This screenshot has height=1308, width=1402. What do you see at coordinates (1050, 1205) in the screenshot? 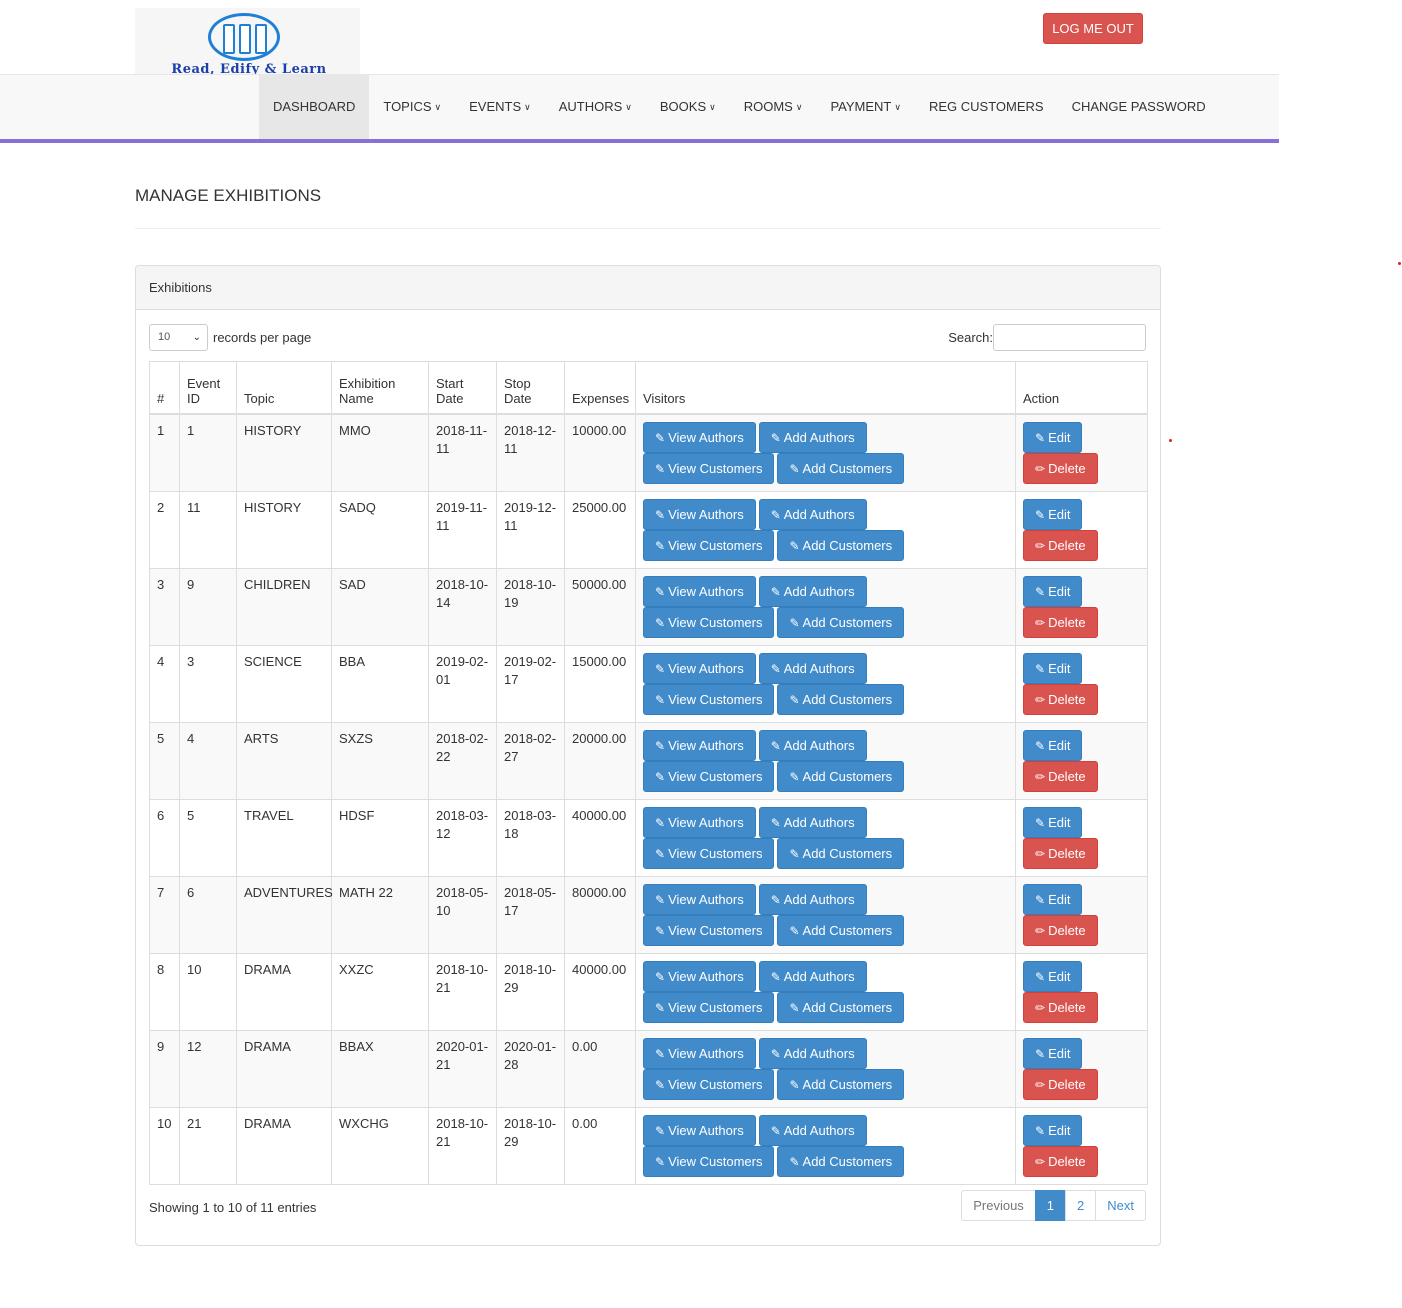
I see `pagination-page: 1` at bounding box center [1050, 1205].